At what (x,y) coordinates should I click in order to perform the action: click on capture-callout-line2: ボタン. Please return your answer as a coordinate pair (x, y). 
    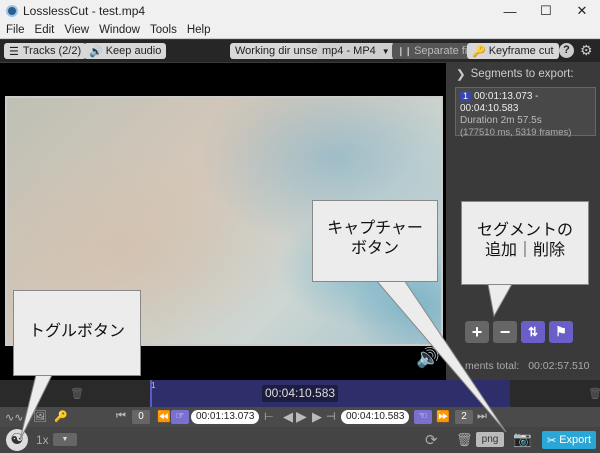
    Looking at the image, I should click on (374, 248).